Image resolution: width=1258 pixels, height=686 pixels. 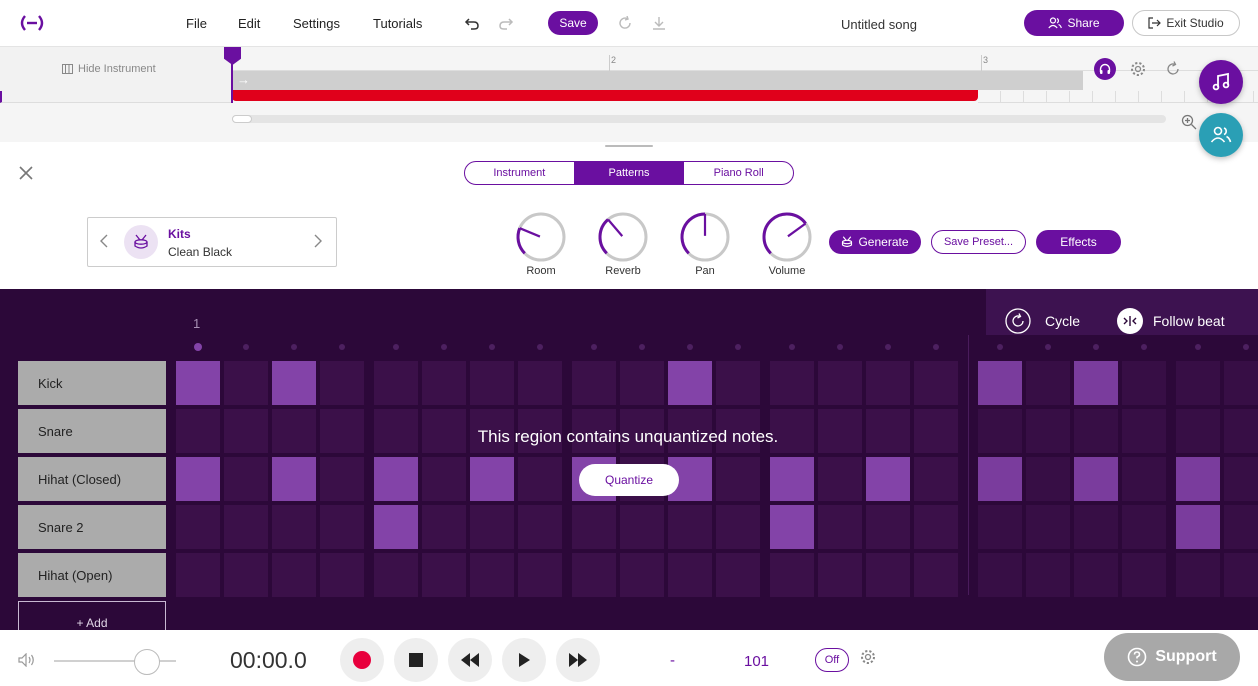 What do you see at coordinates (1221, 135) in the screenshot?
I see `collaborators-icon` at bounding box center [1221, 135].